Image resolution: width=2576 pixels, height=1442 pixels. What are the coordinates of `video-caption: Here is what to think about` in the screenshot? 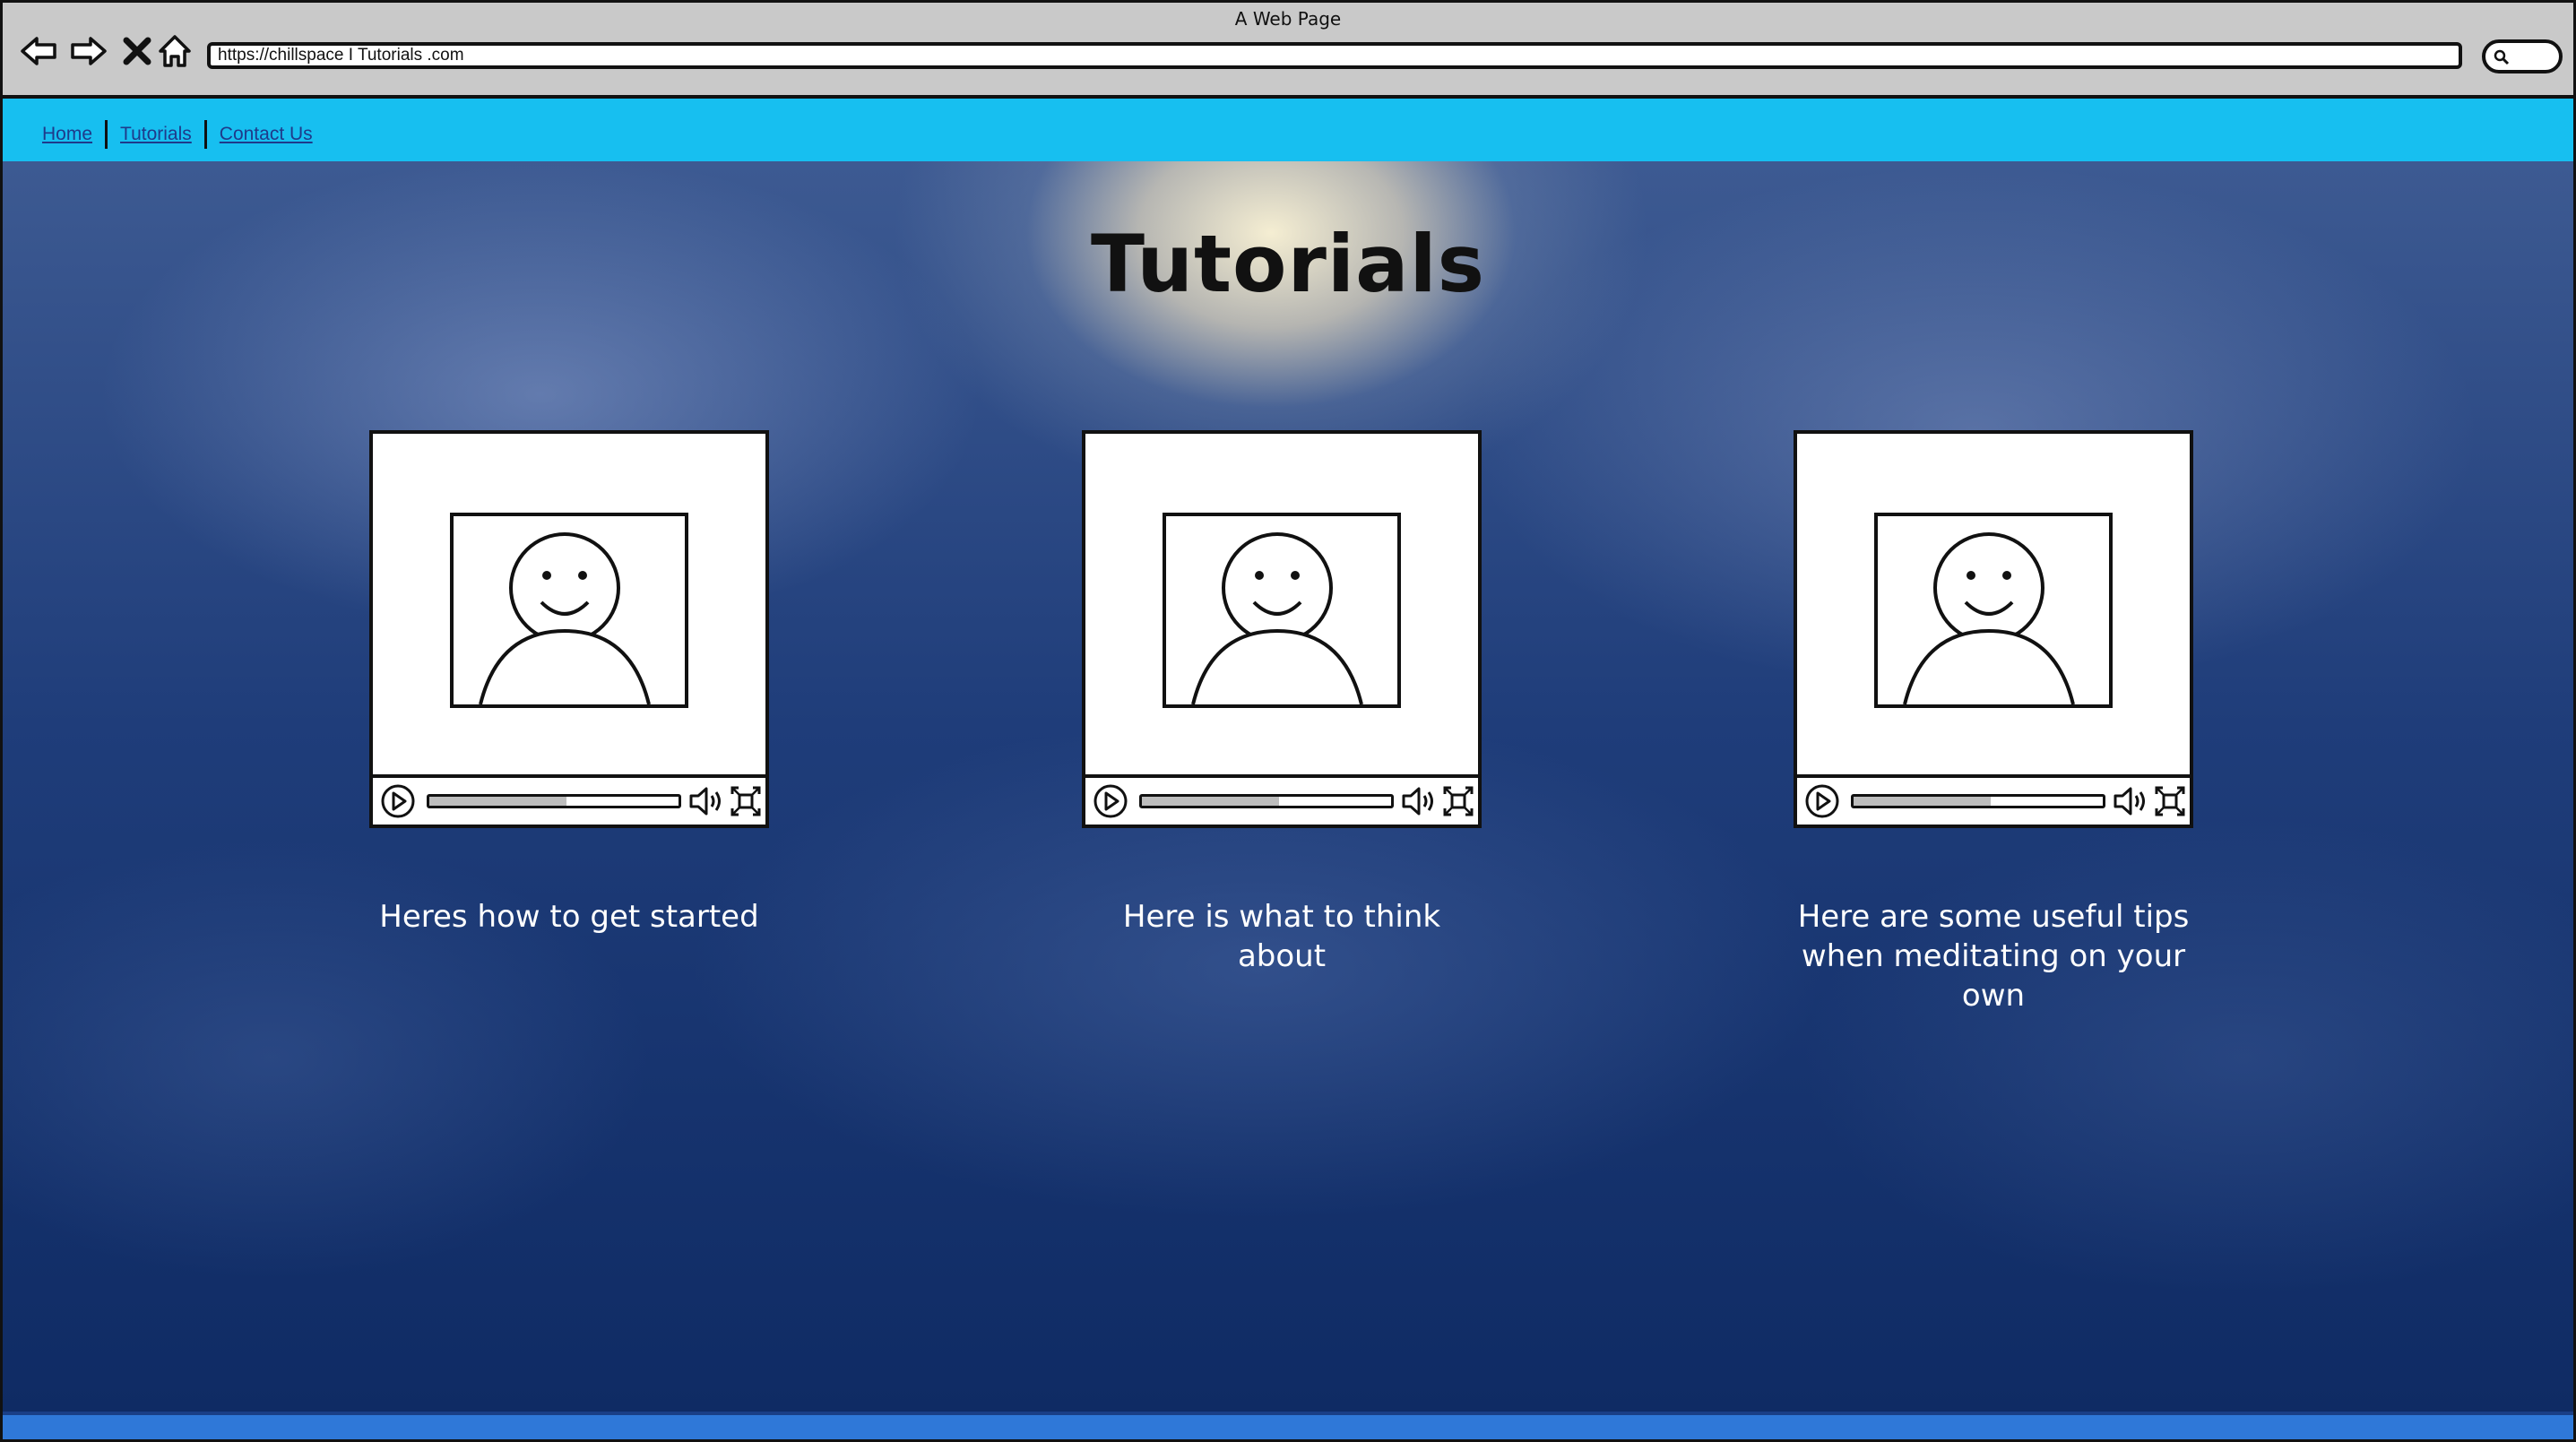 It's located at (1281, 936).